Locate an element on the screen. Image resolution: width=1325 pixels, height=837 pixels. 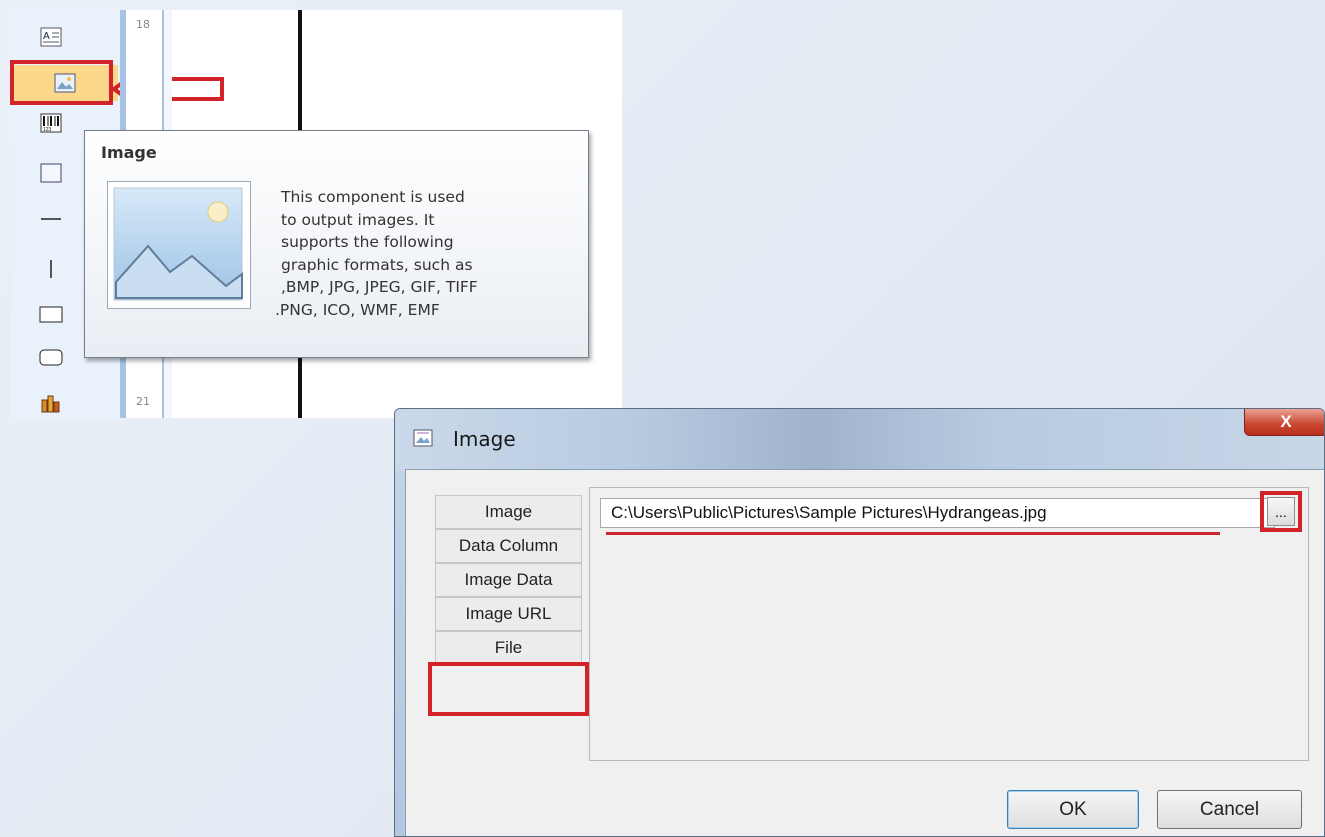
svg-text: 123 is located at coordinates (47, 130).